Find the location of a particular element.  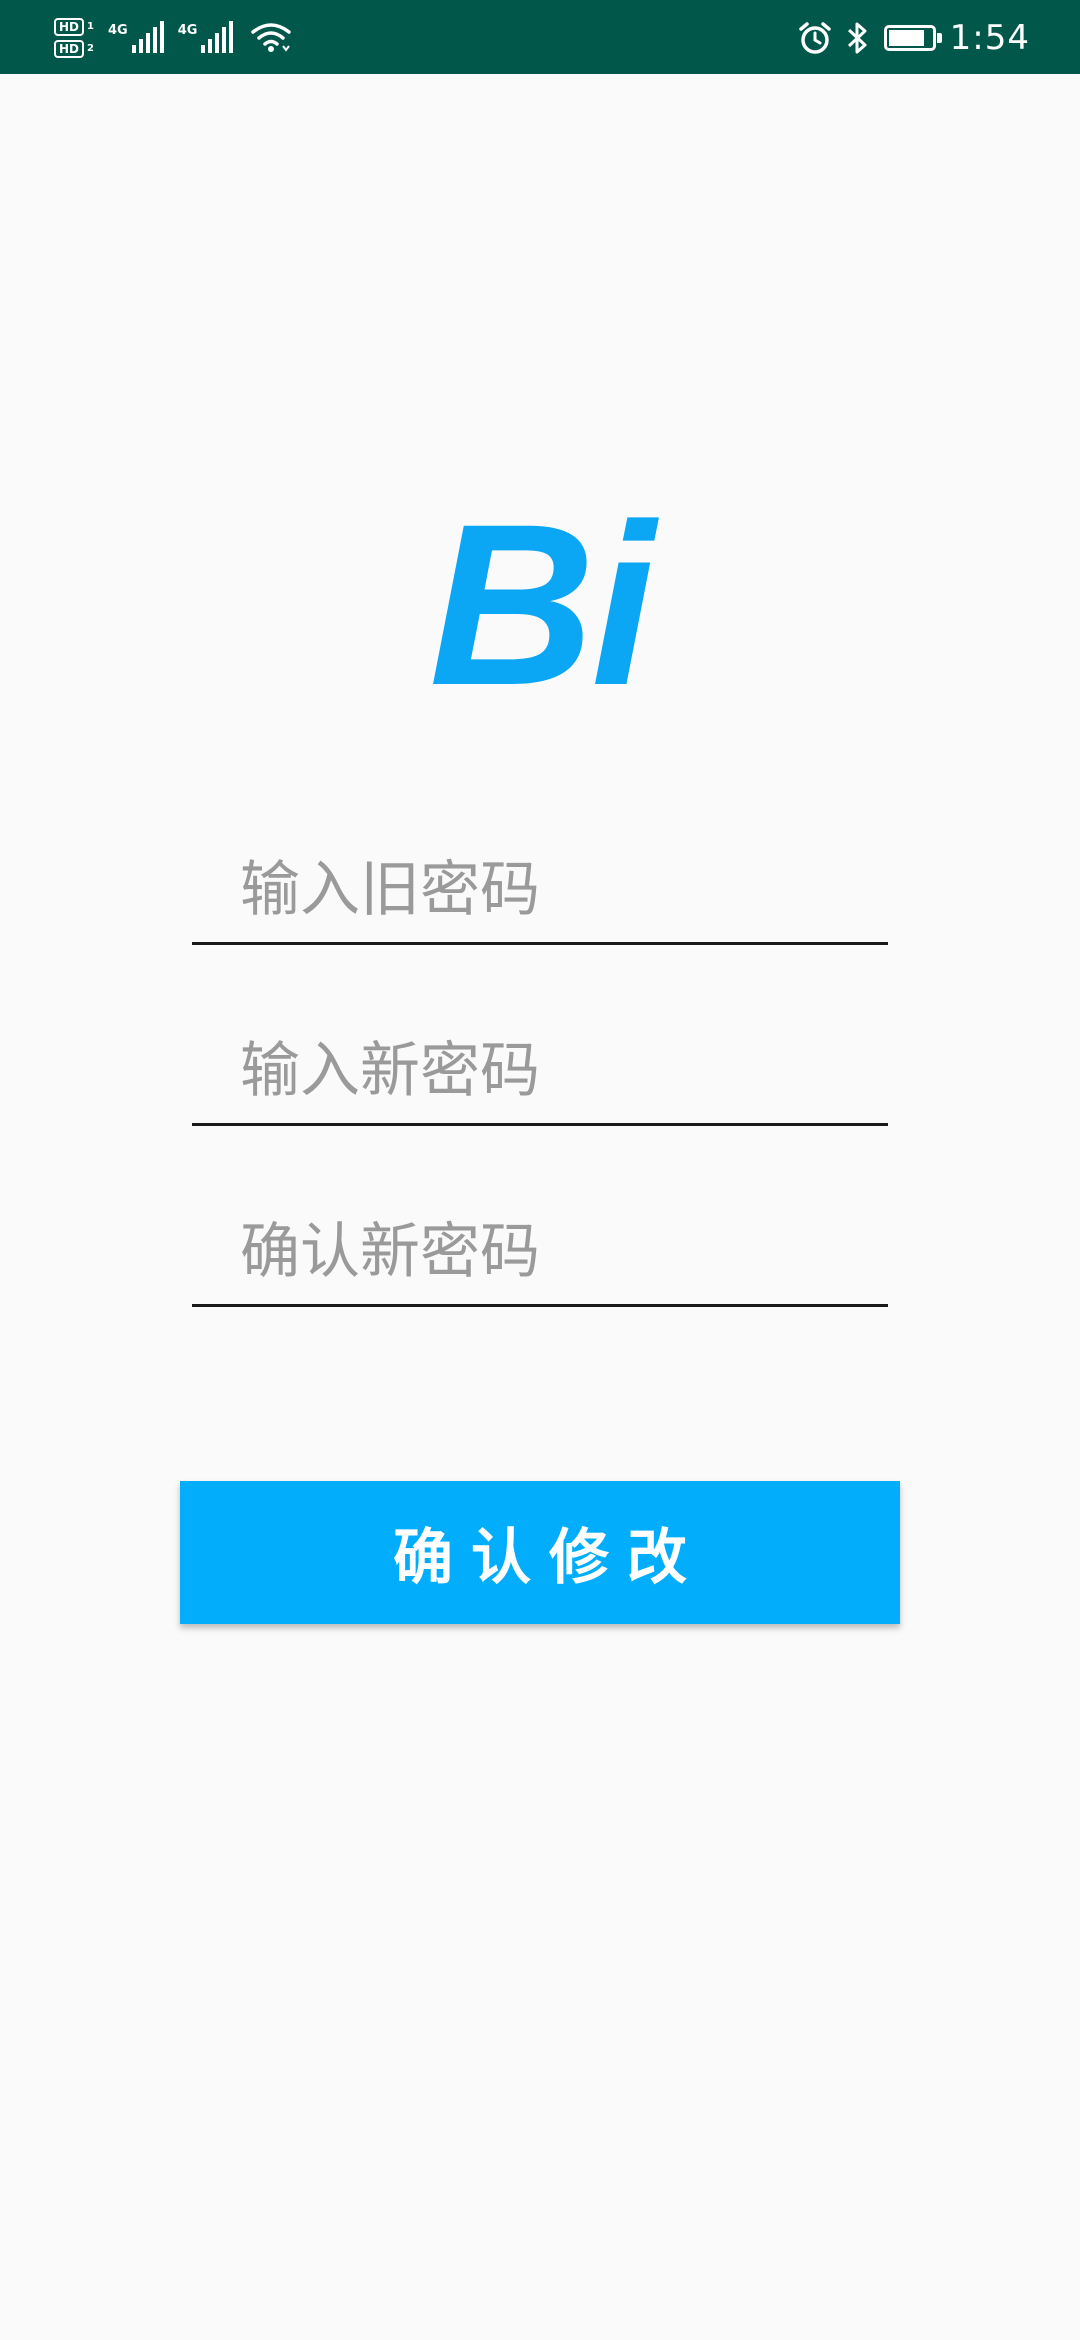

signal-sim1: 4G is located at coordinates (135, 37).